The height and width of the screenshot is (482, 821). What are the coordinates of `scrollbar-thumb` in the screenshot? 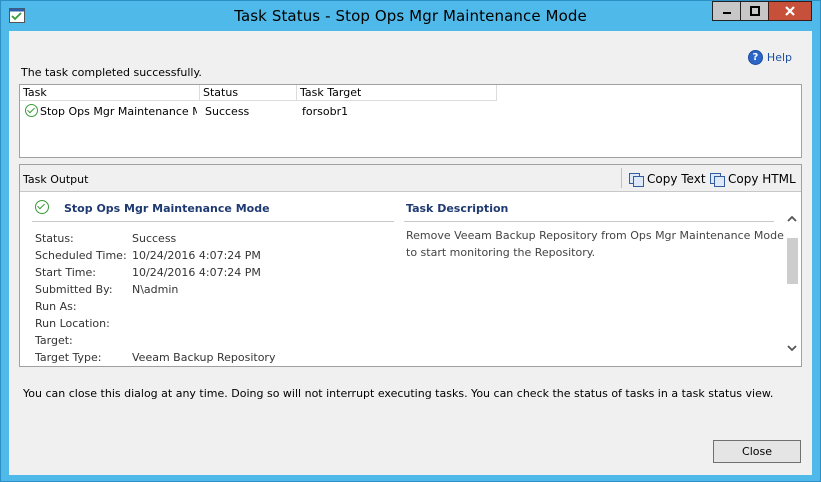 It's located at (792, 261).